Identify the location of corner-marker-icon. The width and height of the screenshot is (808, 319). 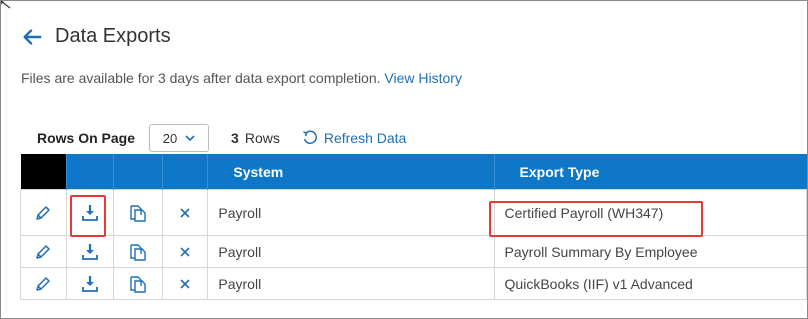
(6, 5).